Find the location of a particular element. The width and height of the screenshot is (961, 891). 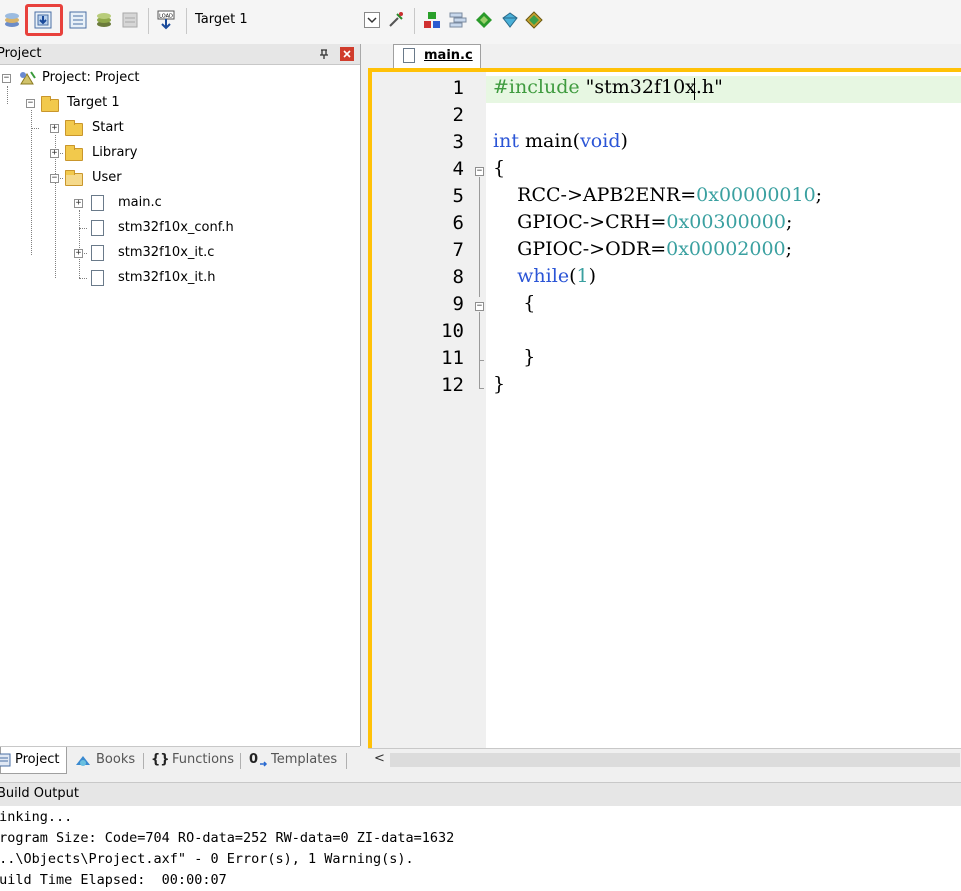

tab-templates: Templates is located at coordinates (304, 759).